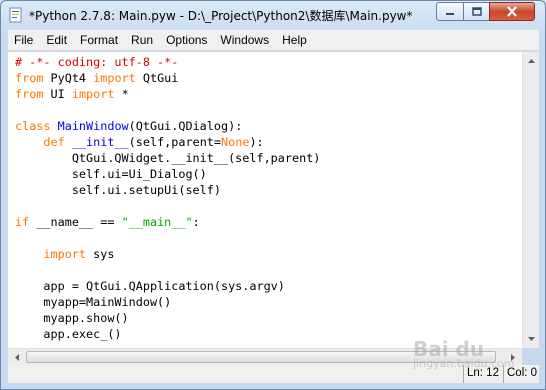 The height and width of the screenshot is (390, 546). I want to click on code-line: def __init__(self,parent=None):, so click(167, 142).